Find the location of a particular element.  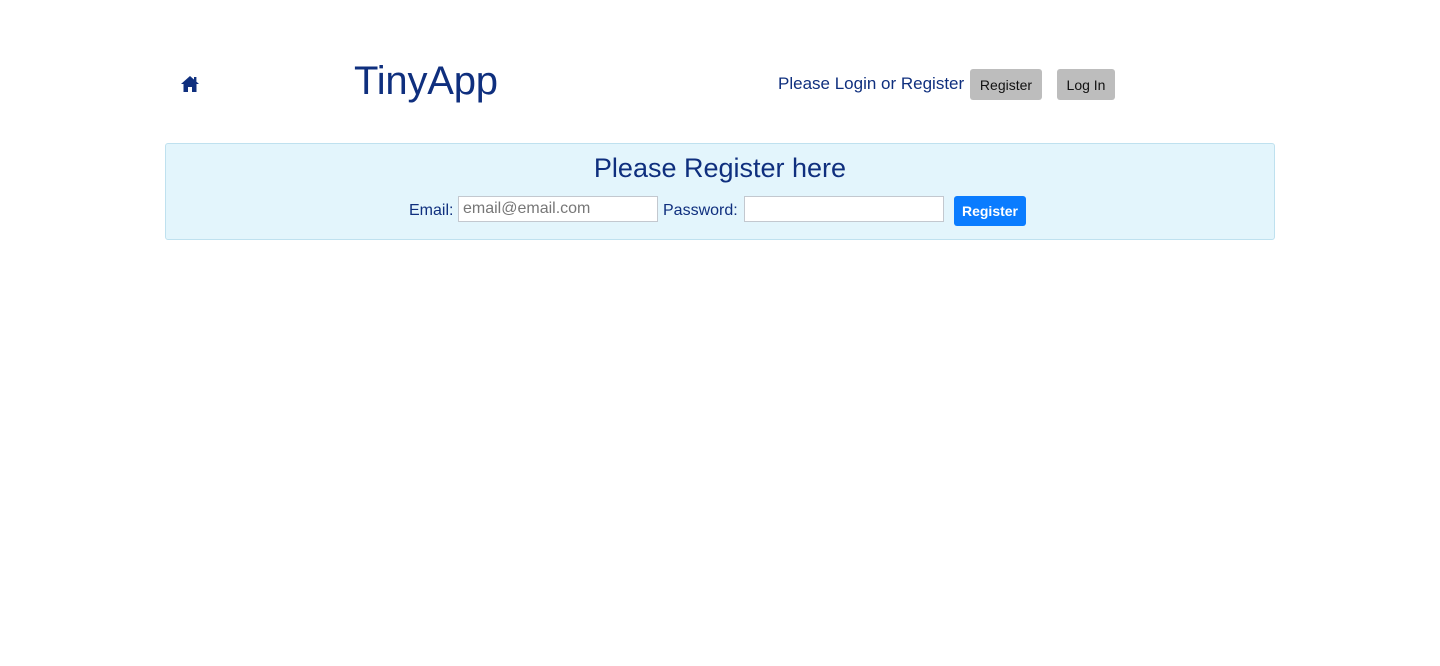

password-label: Password: is located at coordinates (700, 210).